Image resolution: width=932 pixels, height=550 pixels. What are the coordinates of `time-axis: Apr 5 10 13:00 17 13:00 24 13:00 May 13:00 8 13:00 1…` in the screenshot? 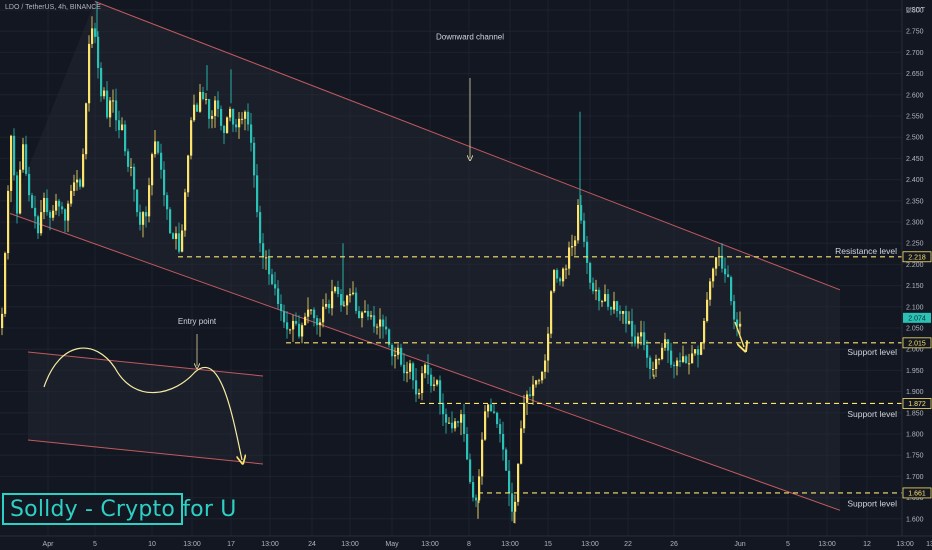 It's located at (466, 542).